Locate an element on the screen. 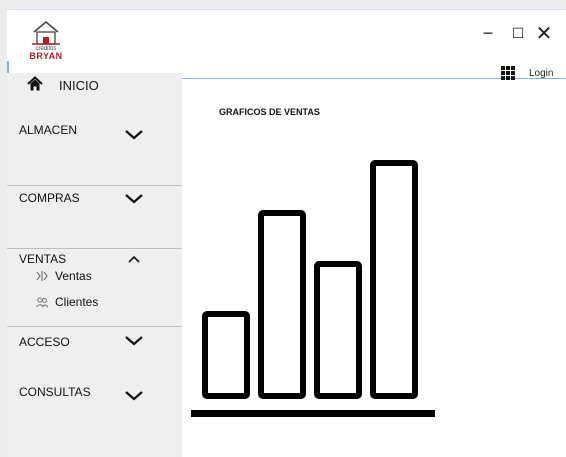 Image resolution: width=566 pixels, height=457 pixels. sidebar-section-almacen: ALMACEN is located at coordinates (94, 143).